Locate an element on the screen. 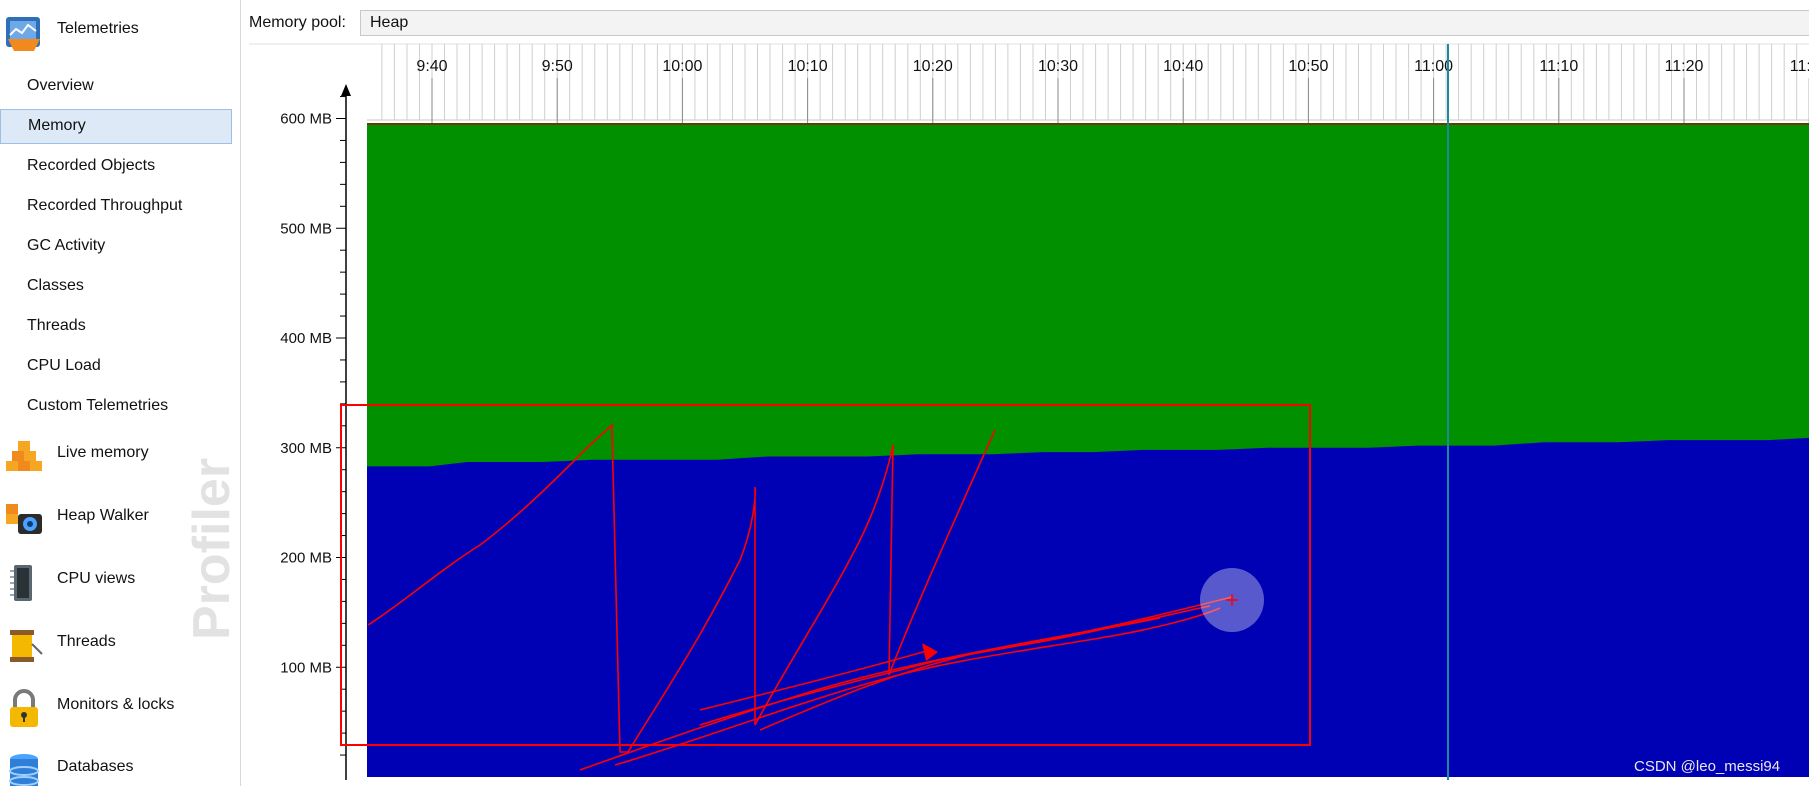 The width and height of the screenshot is (1809, 786). x-tick-label: 9:50 is located at coordinates (557, 66).